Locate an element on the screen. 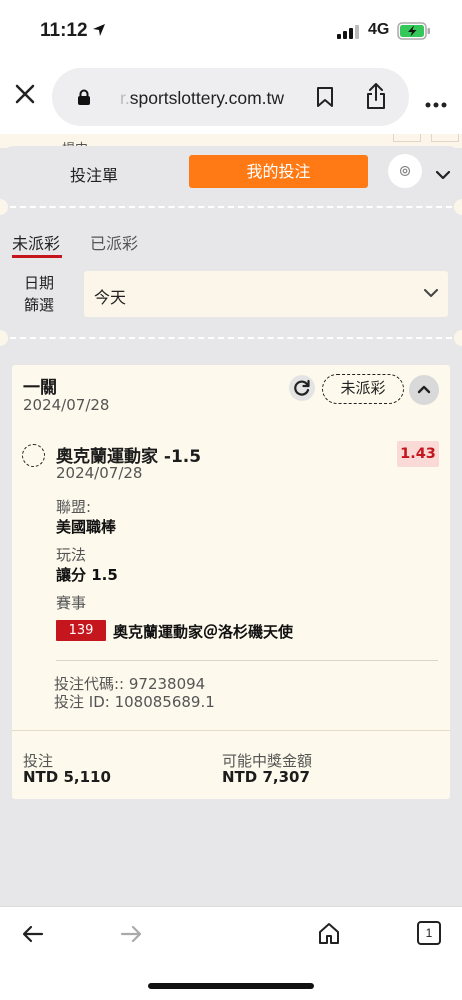  collapse-button is located at coordinates (424, 390).